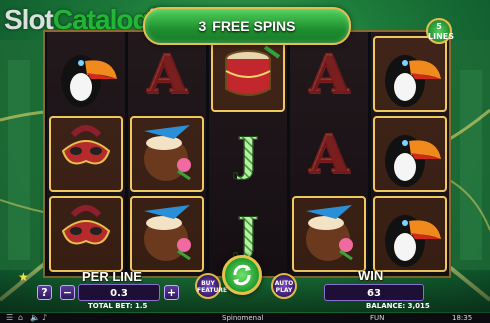  I want to click on free-spins-banner: 3 FREE SPINS, so click(247, 26).